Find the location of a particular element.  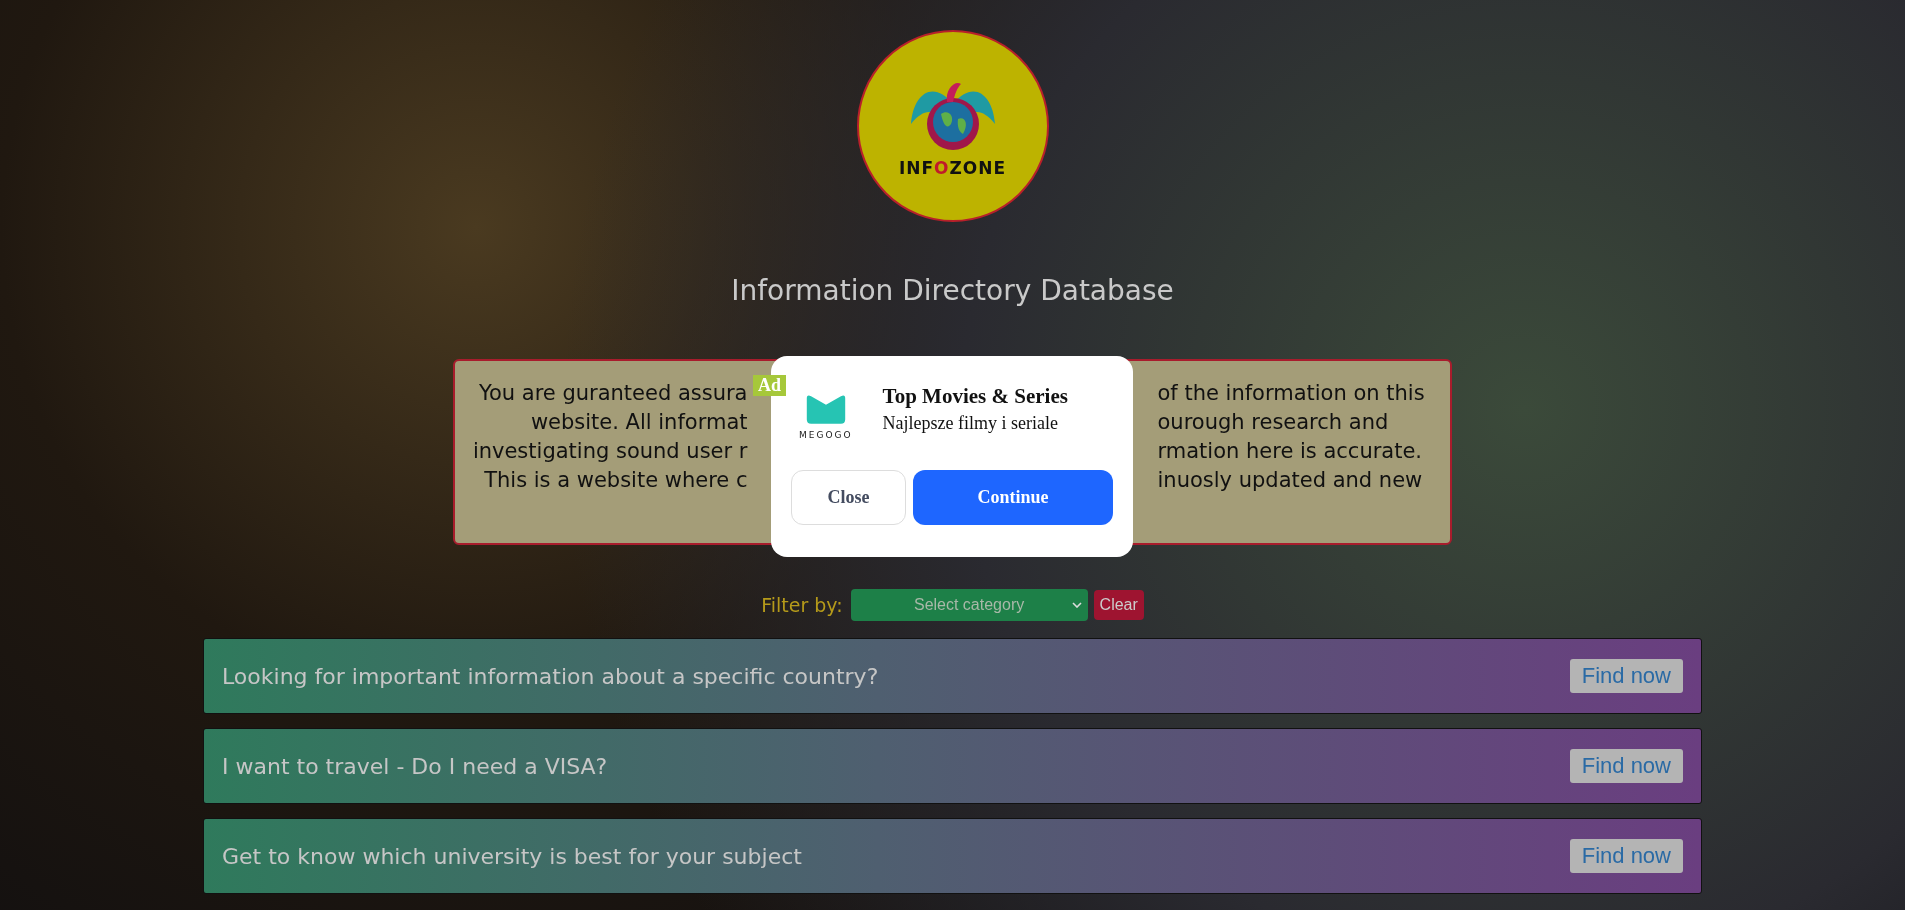

notice-text: ourough research and is located at coordinates (1273, 422).